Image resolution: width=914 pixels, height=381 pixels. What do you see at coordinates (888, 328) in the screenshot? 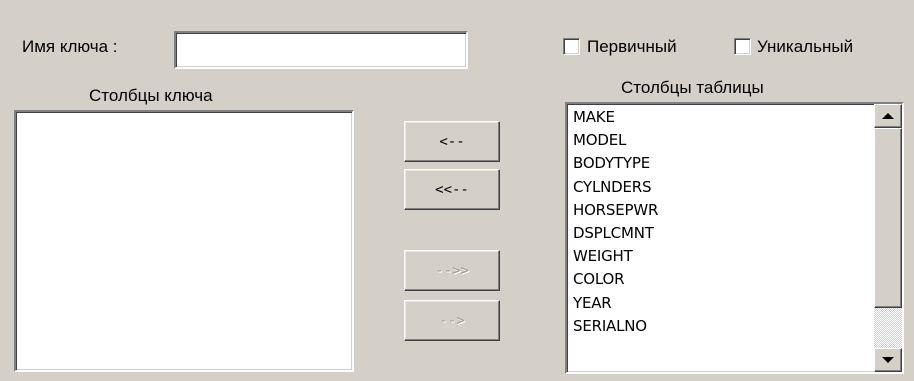
I see `scroll-track` at bounding box center [888, 328].